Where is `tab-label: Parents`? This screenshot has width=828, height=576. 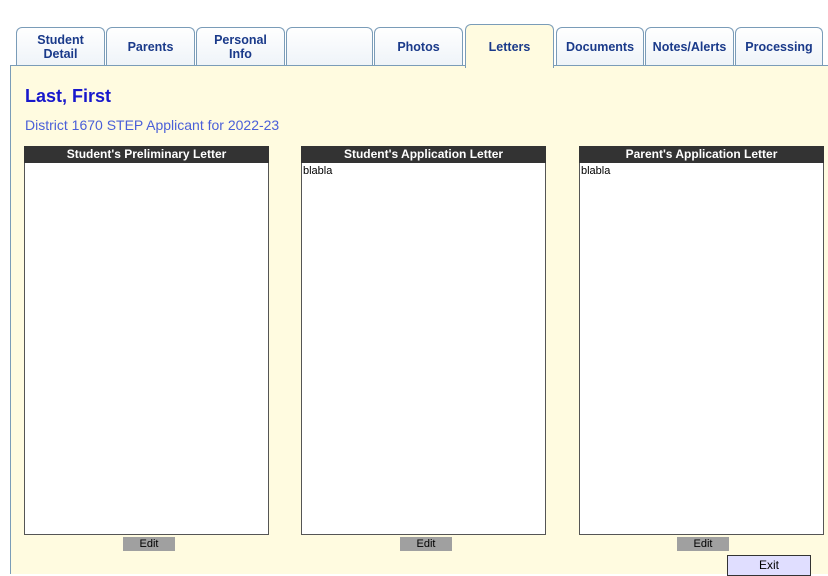
tab-label: Parents is located at coordinates (150, 47).